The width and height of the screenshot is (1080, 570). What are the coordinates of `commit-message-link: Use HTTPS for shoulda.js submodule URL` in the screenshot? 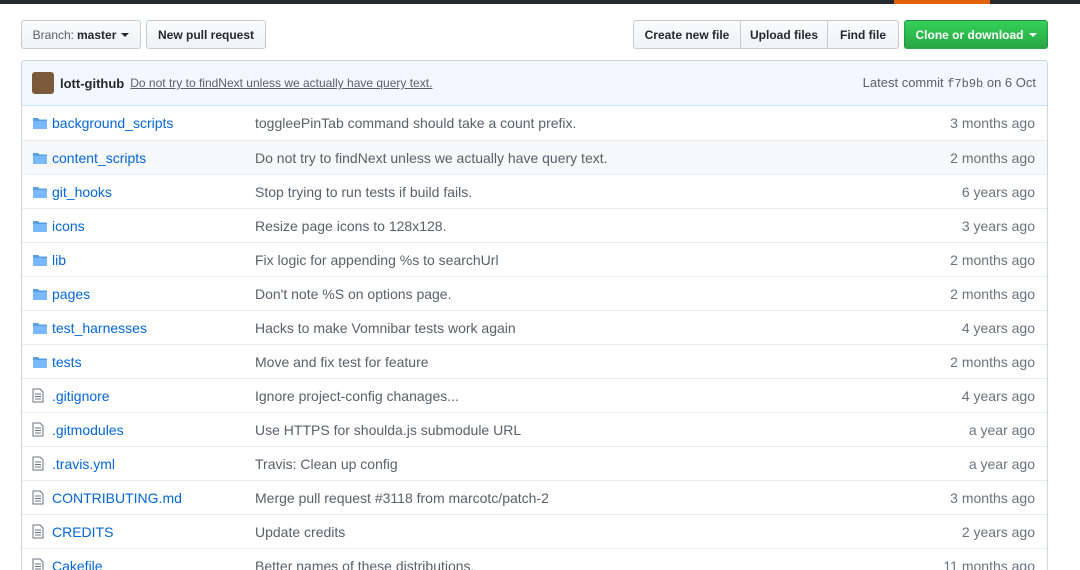 It's located at (571, 430).